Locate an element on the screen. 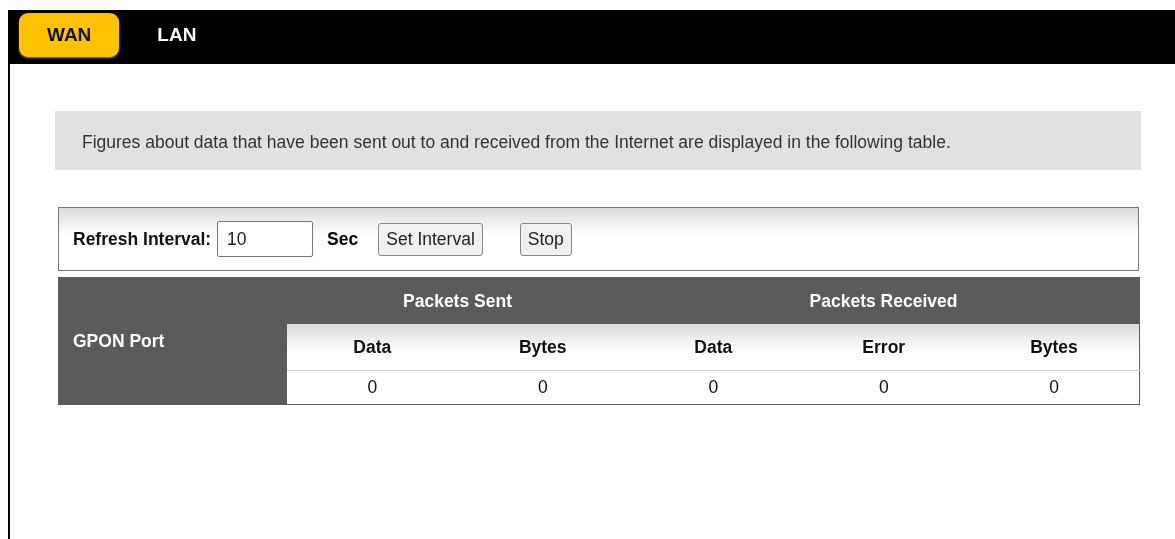 This screenshot has width=1175, height=539. column-group-header: Packets Received is located at coordinates (884, 300).